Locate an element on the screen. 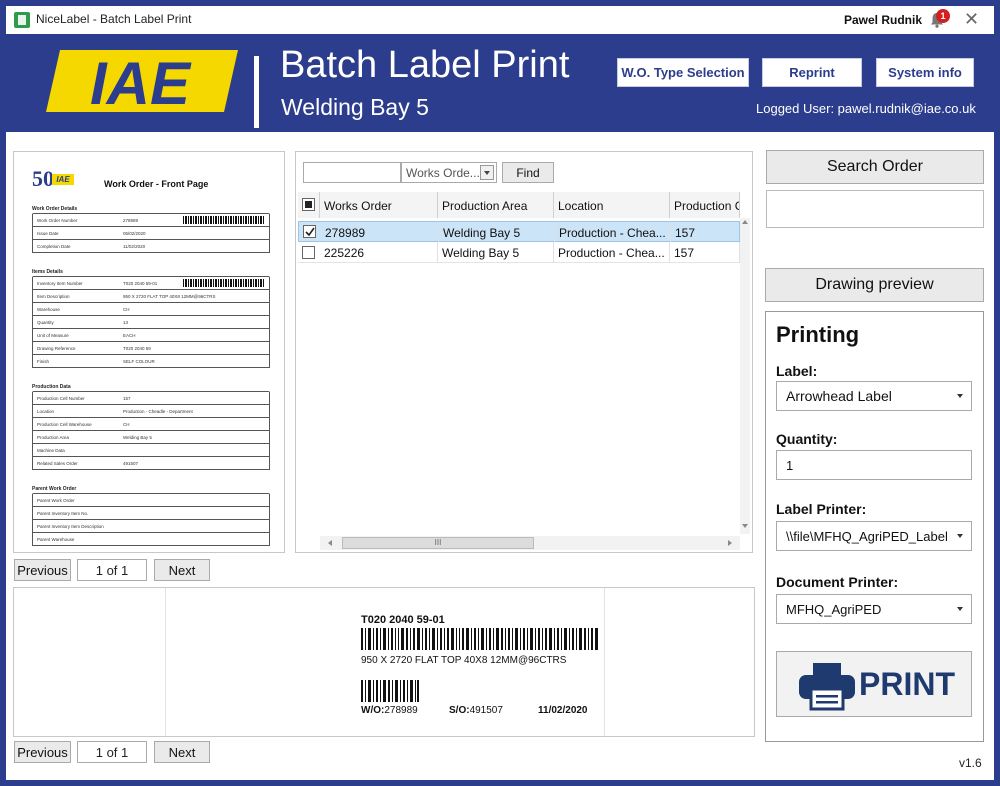  select-all-checkbox is located at coordinates (308, 204).